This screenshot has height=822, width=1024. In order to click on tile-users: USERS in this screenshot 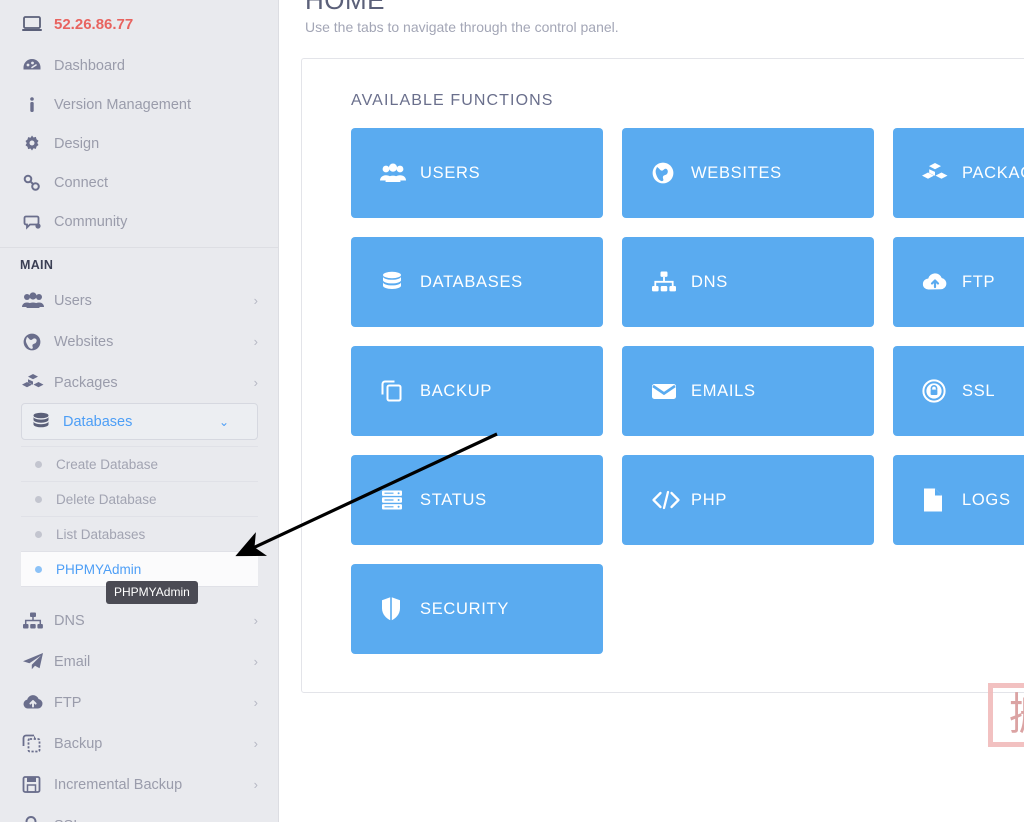, I will do `click(477, 173)`.